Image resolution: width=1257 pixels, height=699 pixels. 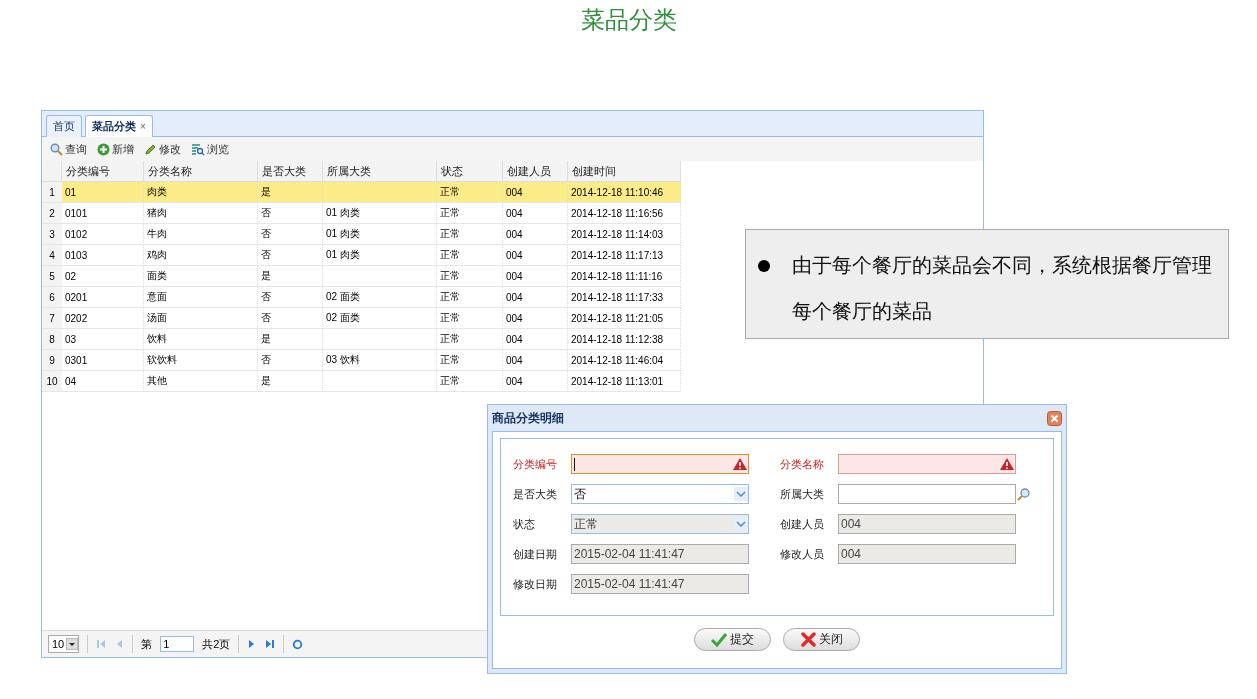 What do you see at coordinates (143, 126) in the screenshot?
I see `close-icon: ×` at bounding box center [143, 126].